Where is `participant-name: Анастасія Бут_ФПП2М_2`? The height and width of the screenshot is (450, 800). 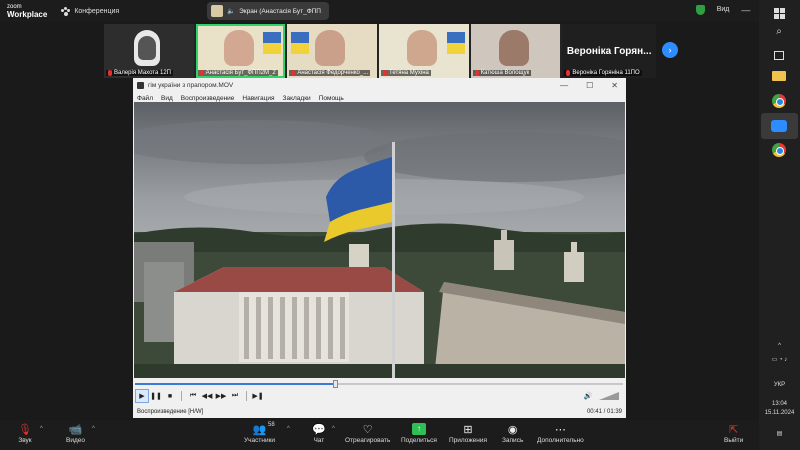
participant-name: Анастасія Бут_ФПП2М_2 is located at coordinates (237, 73).